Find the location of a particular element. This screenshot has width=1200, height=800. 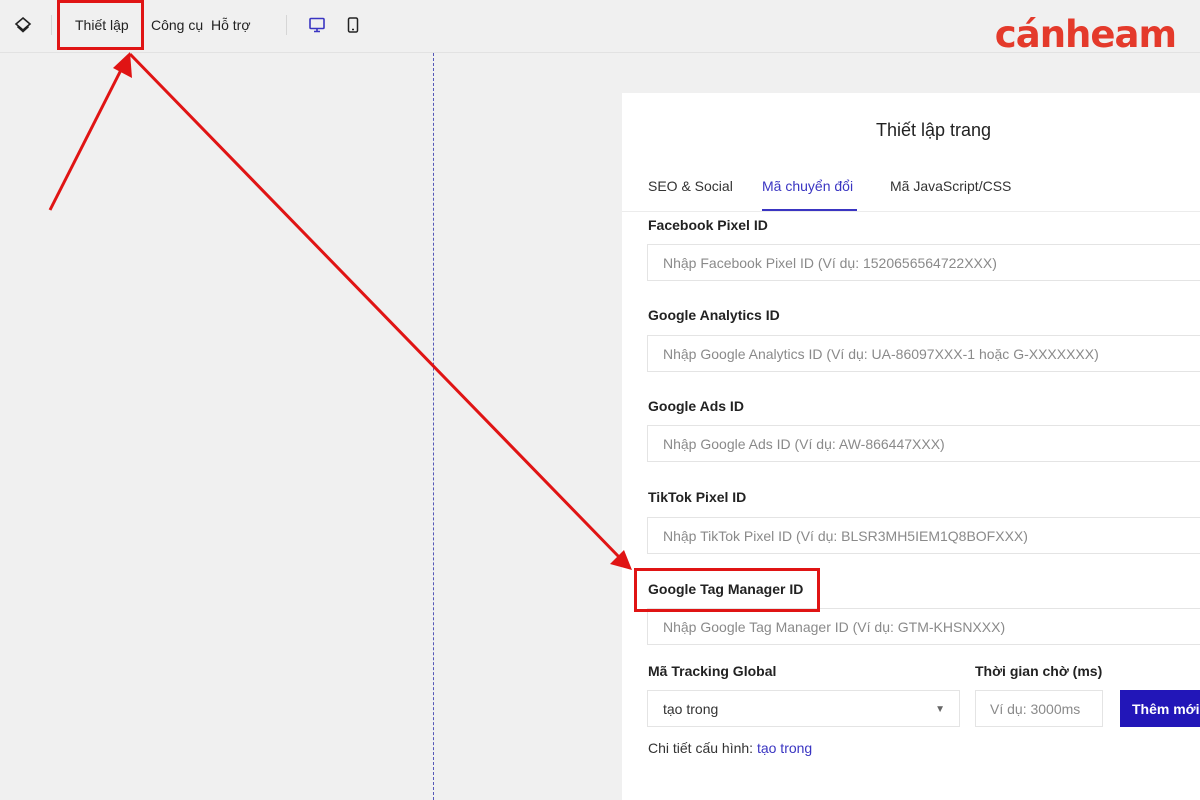

config-detail-link: tạo trong is located at coordinates (784, 748).